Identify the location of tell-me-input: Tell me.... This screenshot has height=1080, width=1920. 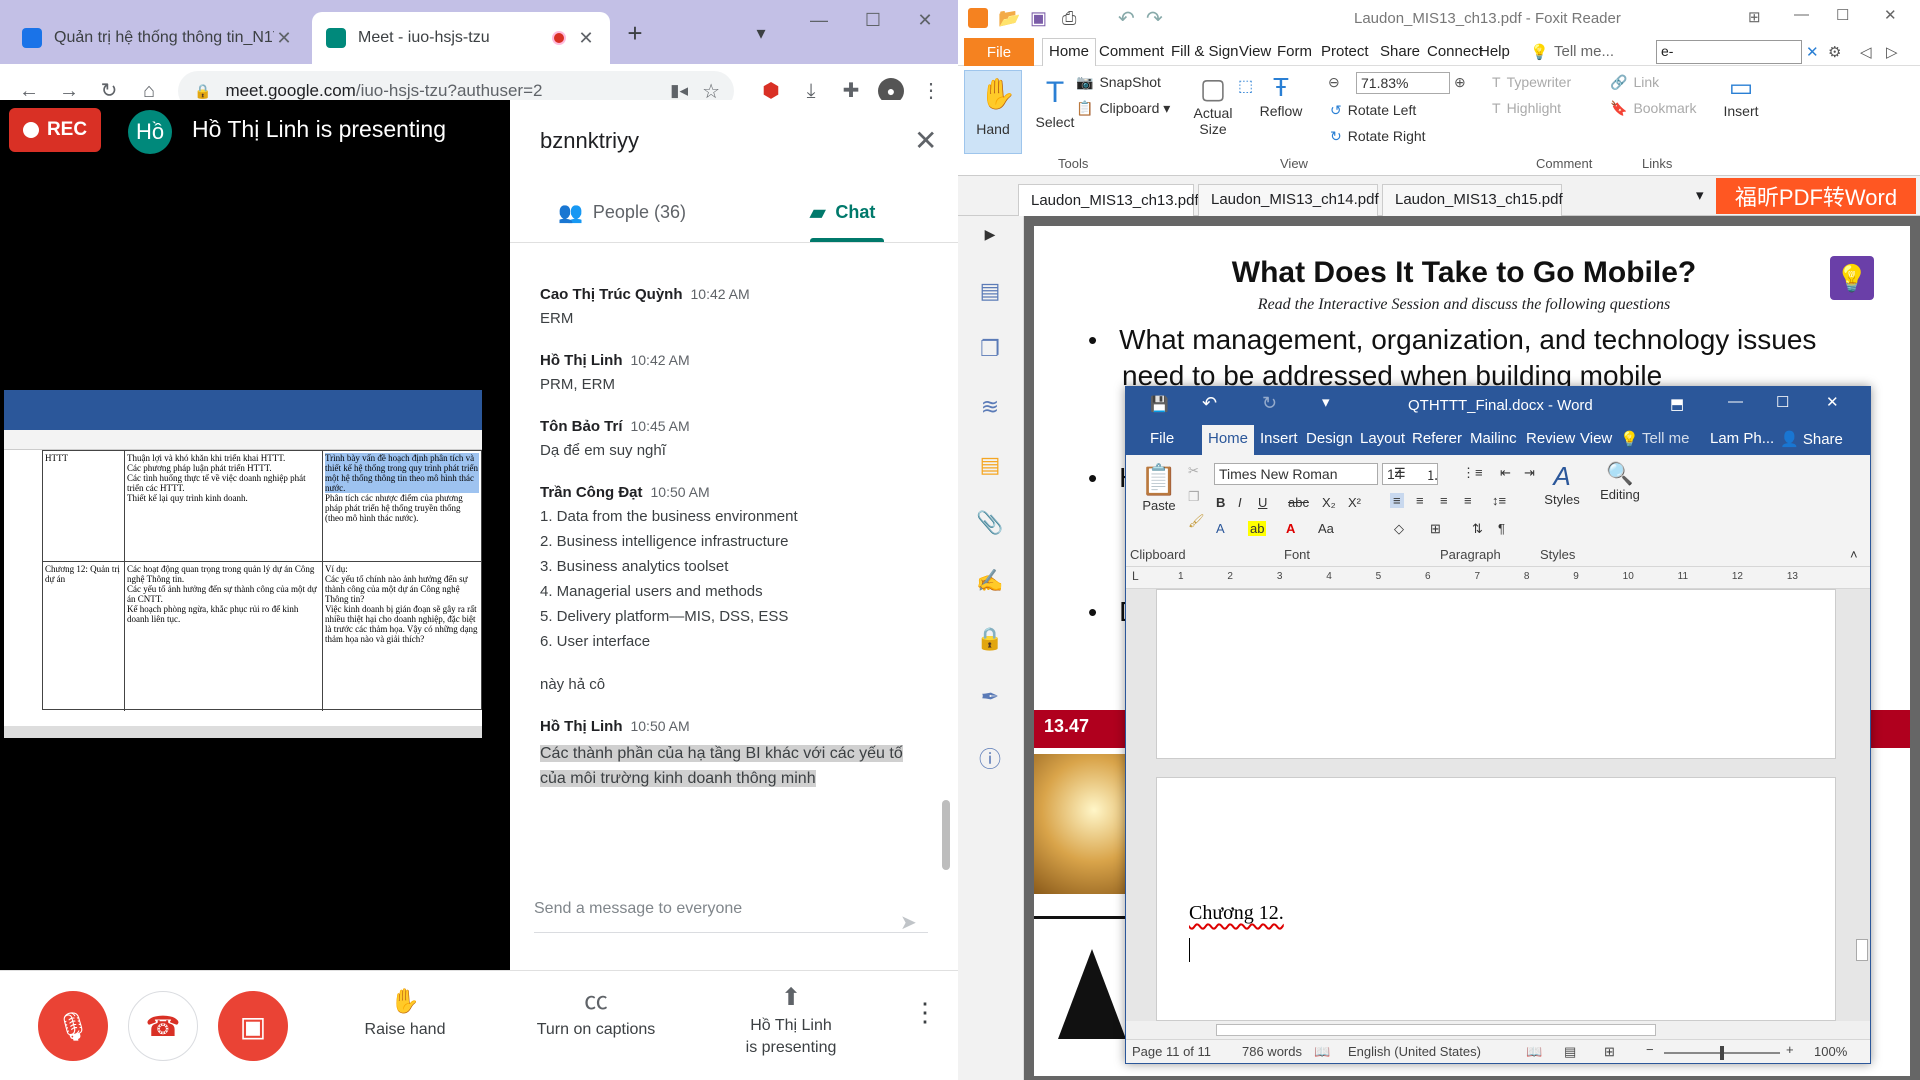
(1584, 51).